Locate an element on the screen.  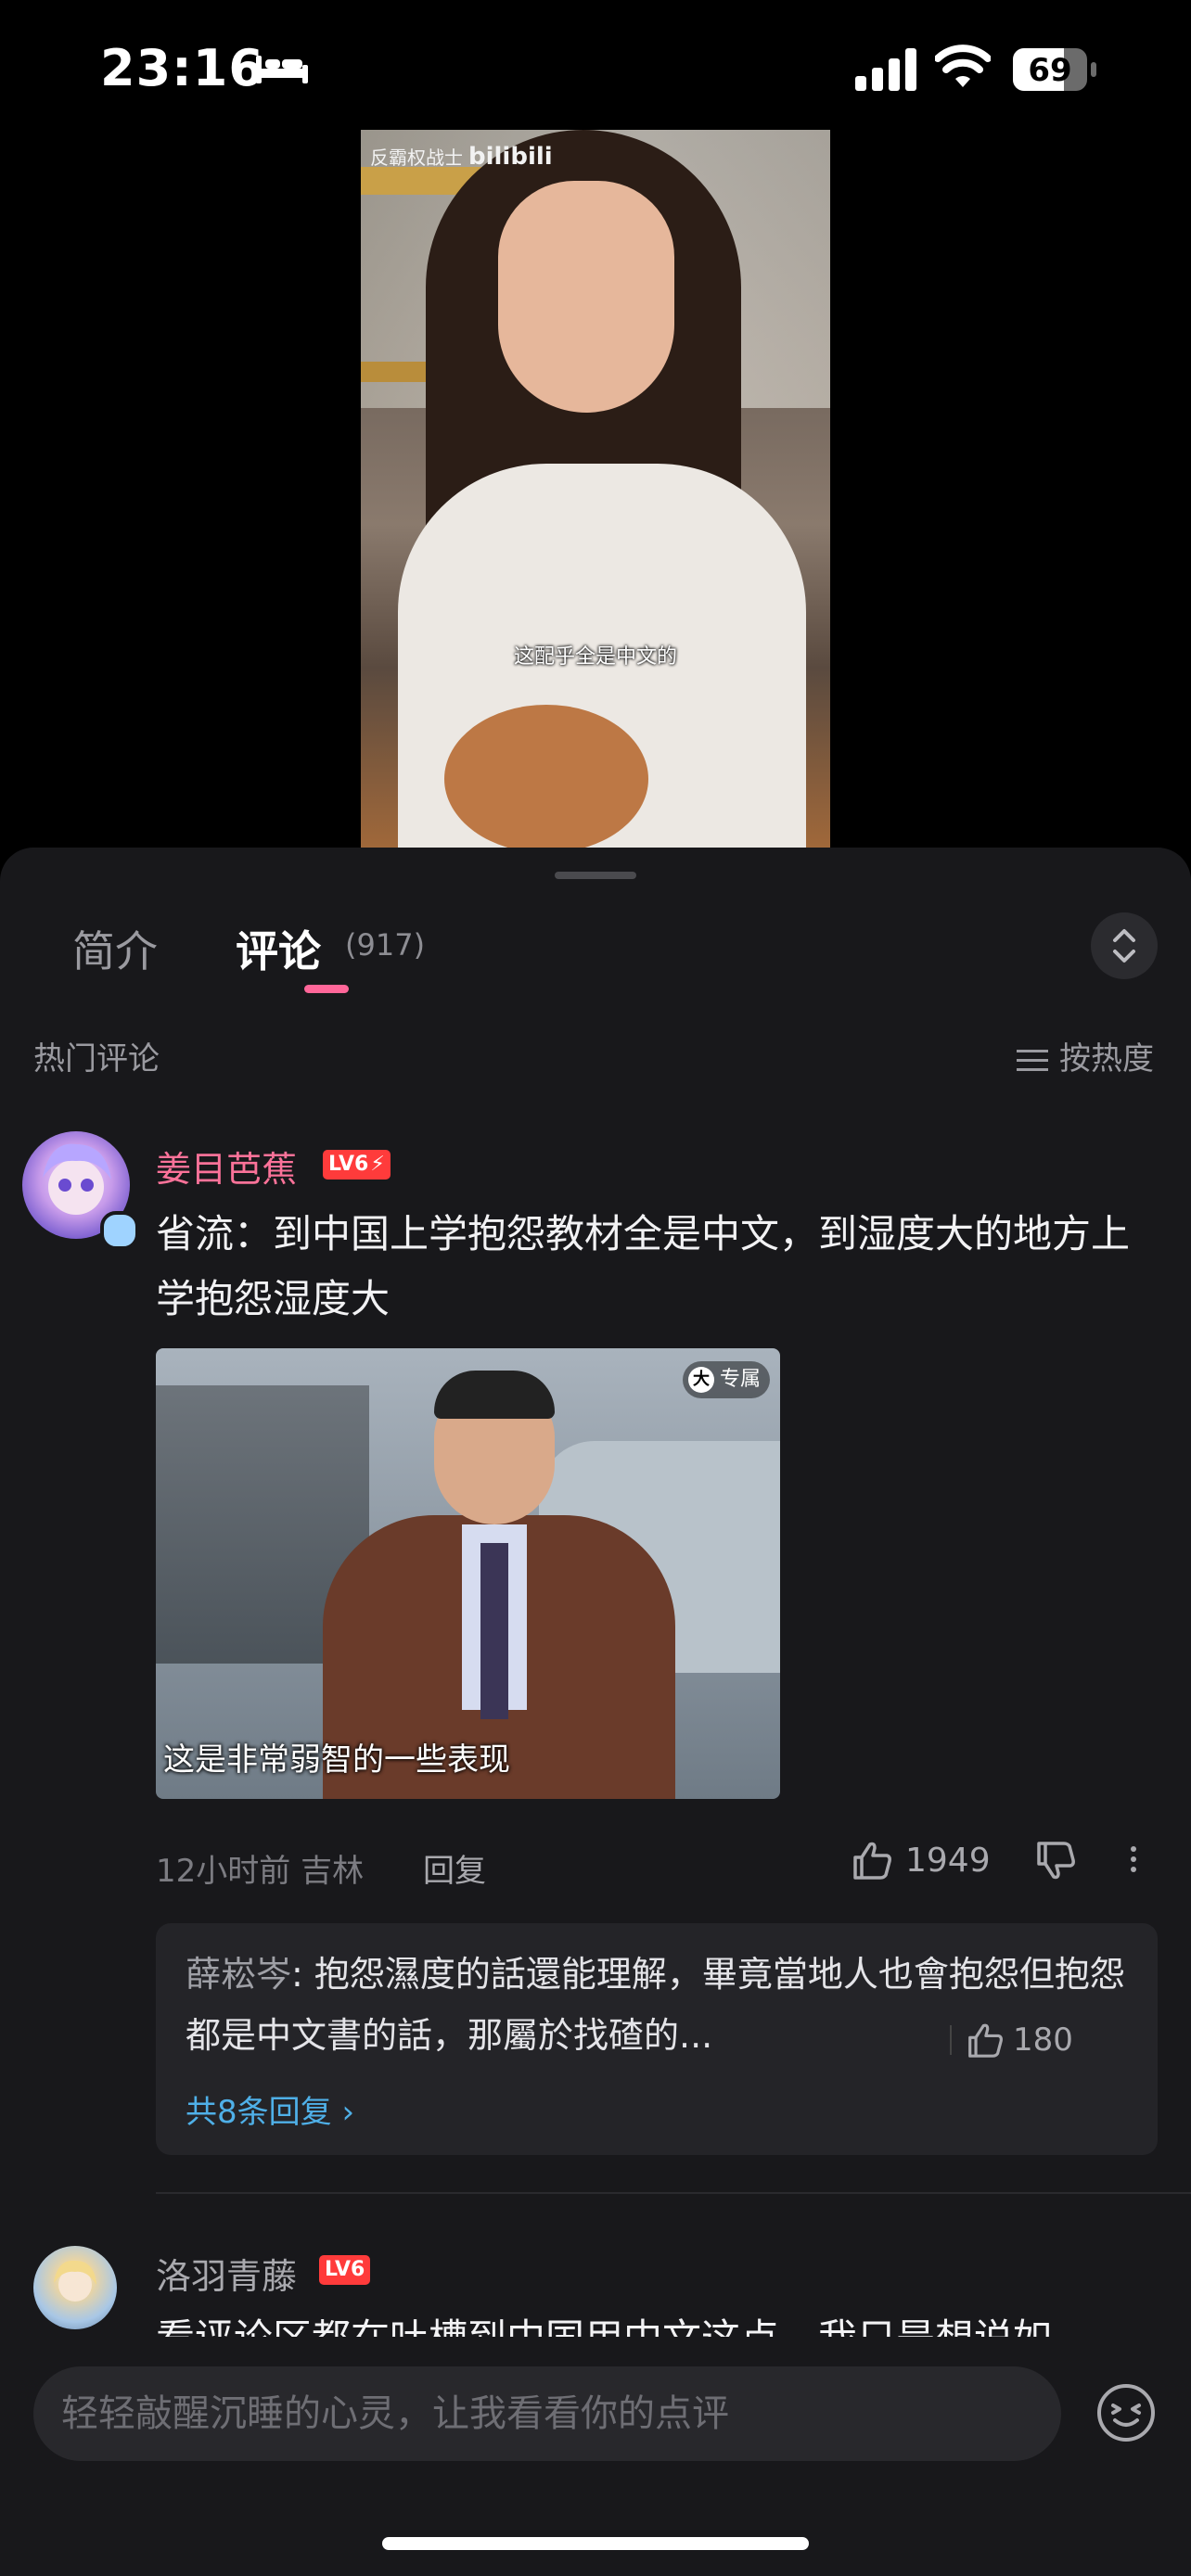
lightning-icon: ⚡ is located at coordinates (377, 1164).